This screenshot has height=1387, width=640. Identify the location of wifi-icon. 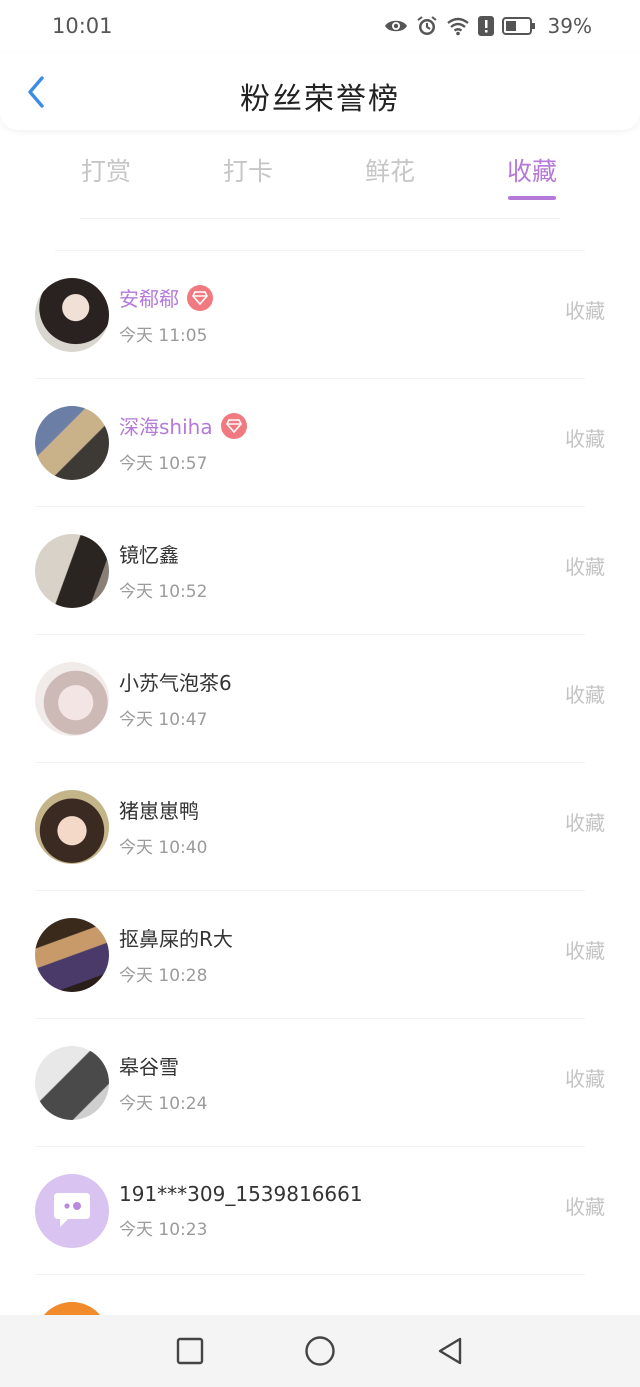
(458, 26).